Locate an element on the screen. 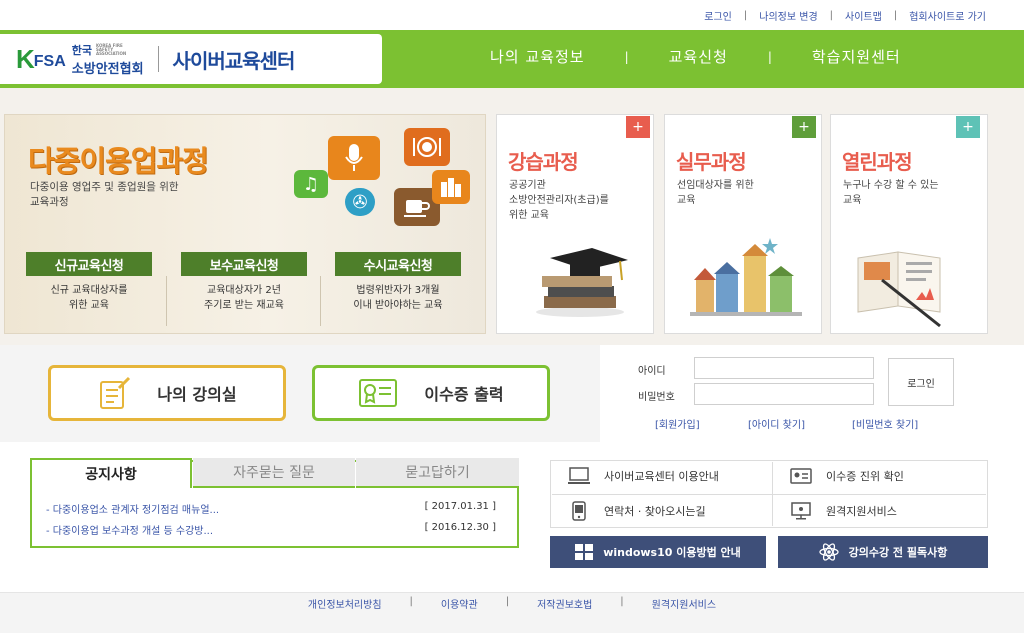 This screenshot has height=633, width=1024. notice-item: - 다중이용업소 관계자 정기점검 매뉴얼... [ 2017.01.31 ] is located at coordinates (271, 508).